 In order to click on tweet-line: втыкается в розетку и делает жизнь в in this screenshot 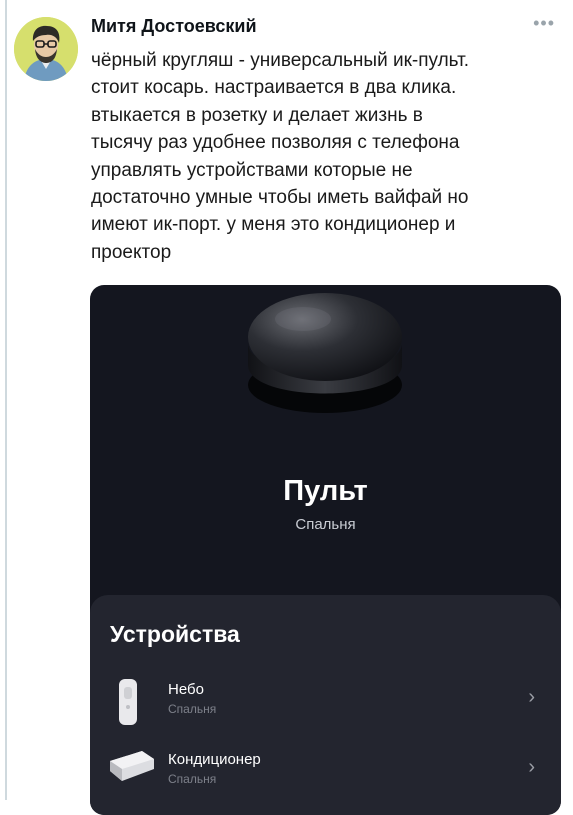, I will do `click(257, 115)`.